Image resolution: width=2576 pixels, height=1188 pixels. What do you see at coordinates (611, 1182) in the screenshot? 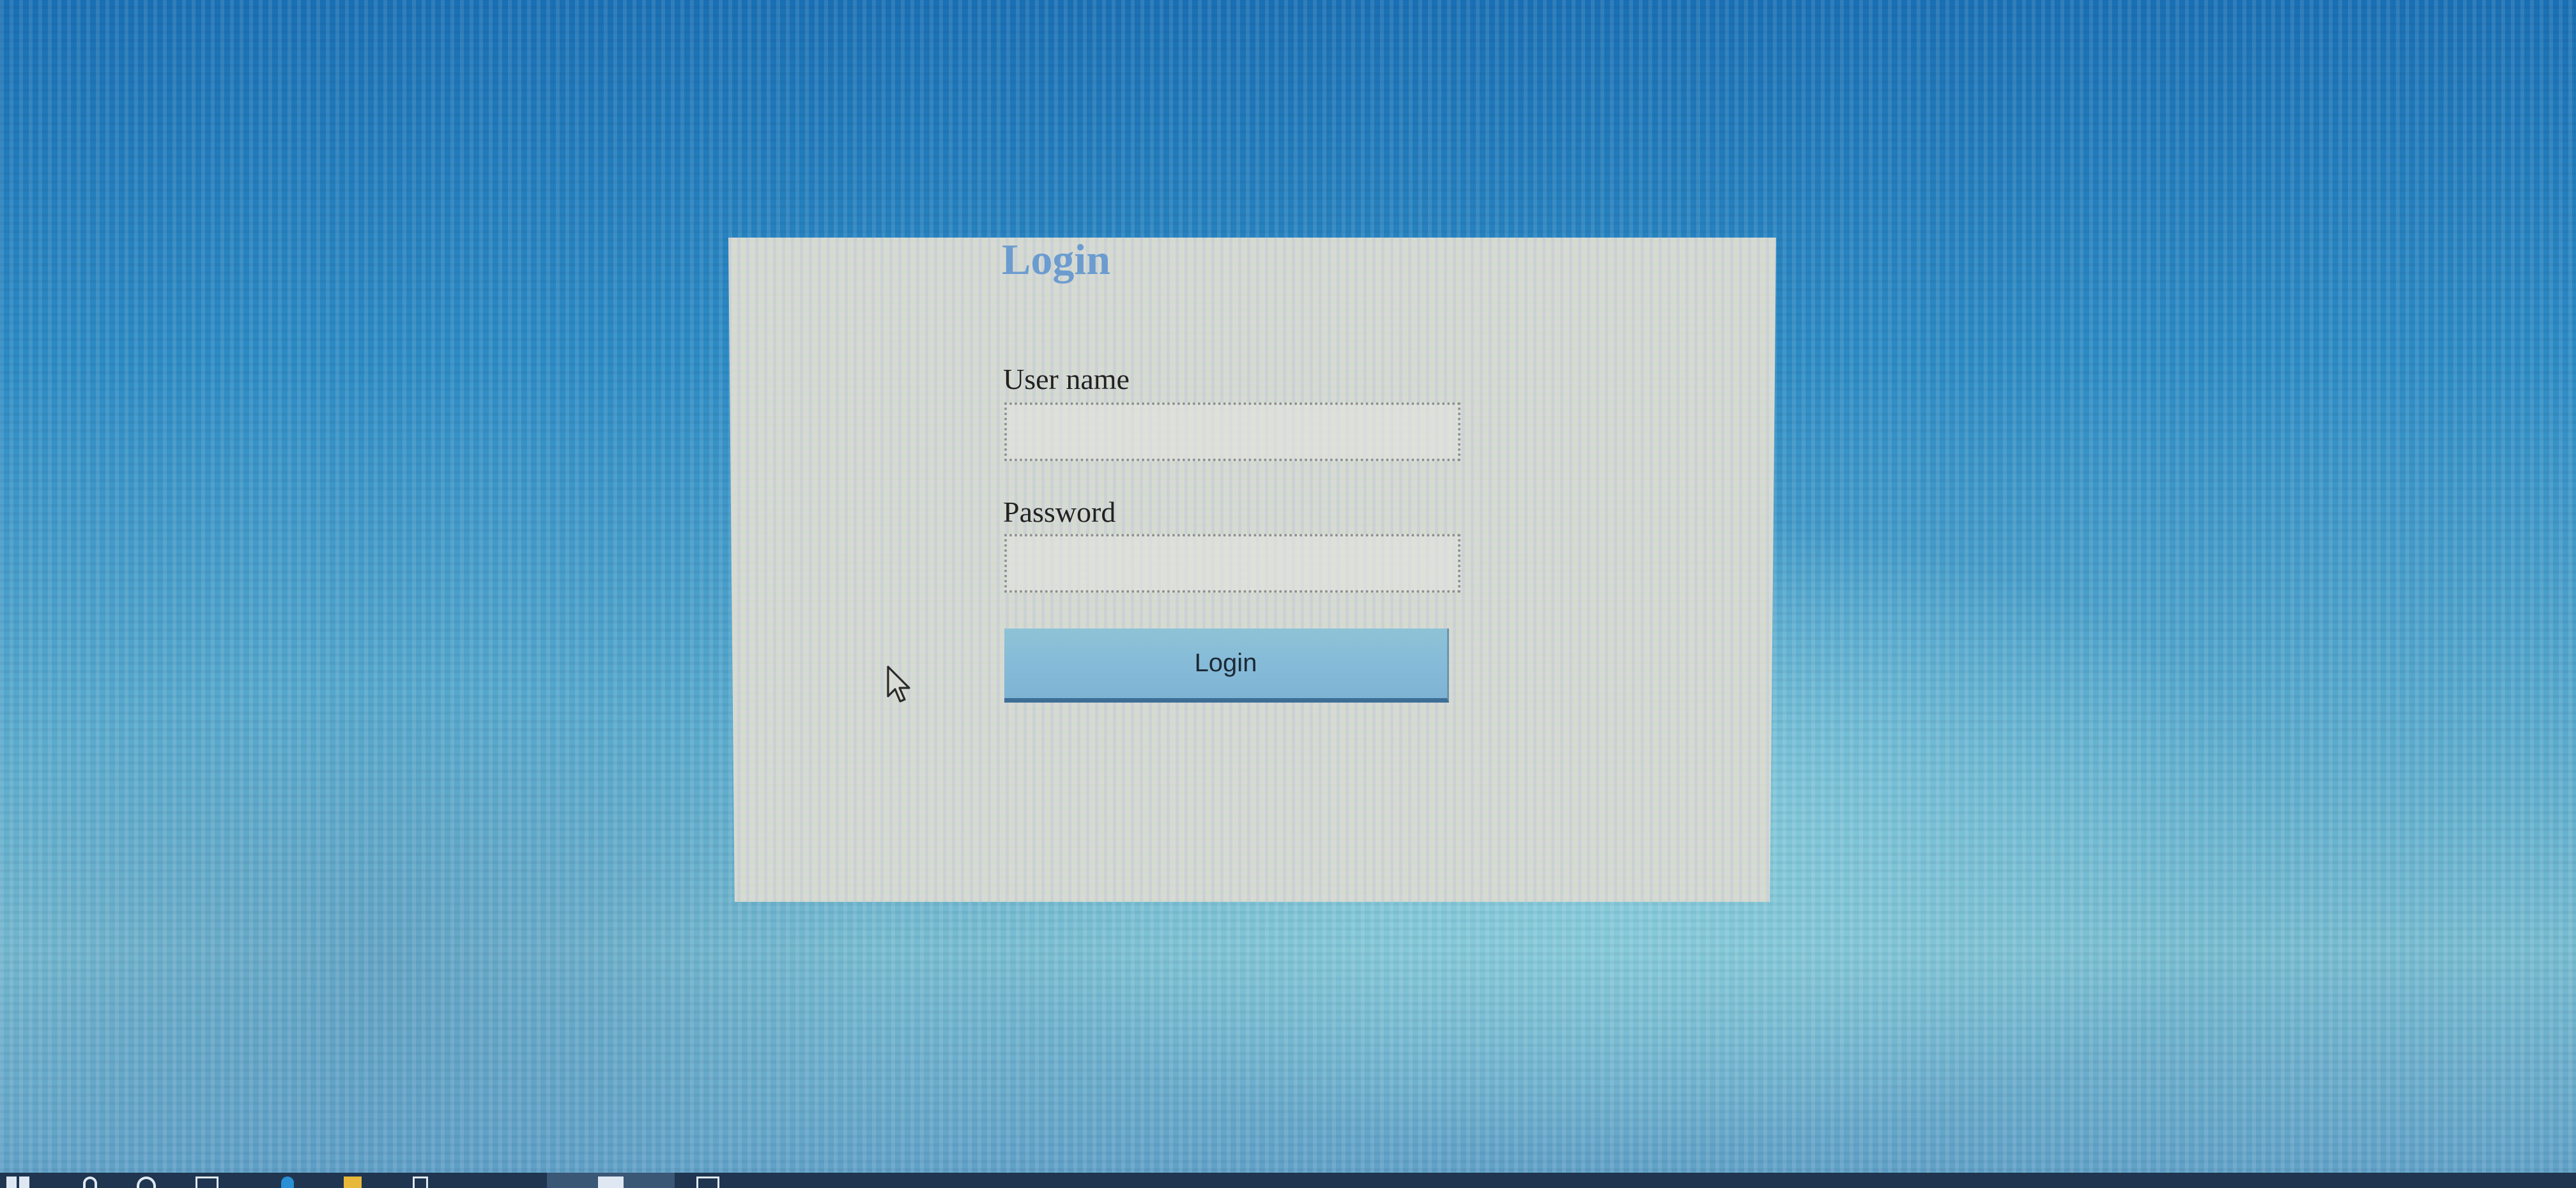
I see `active-app-icon` at bounding box center [611, 1182].